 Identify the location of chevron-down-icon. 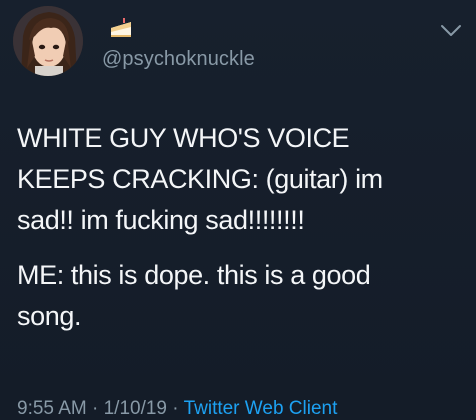
(451, 31).